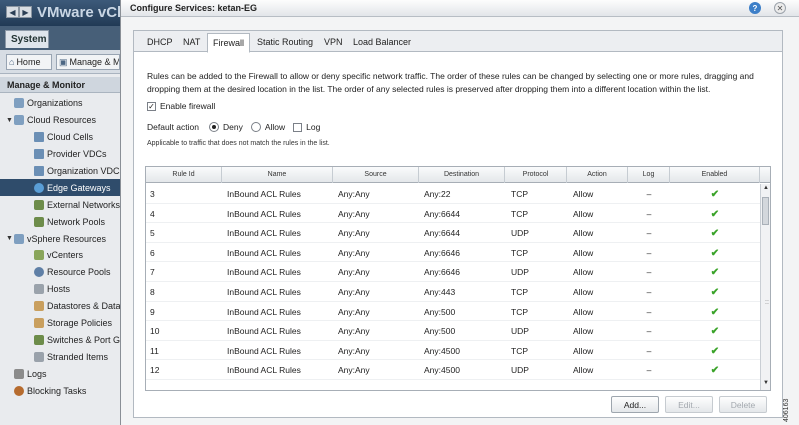 The height and width of the screenshot is (425, 799). What do you see at coordinates (743, 404) in the screenshot?
I see `delete-button: Delete` at bounding box center [743, 404].